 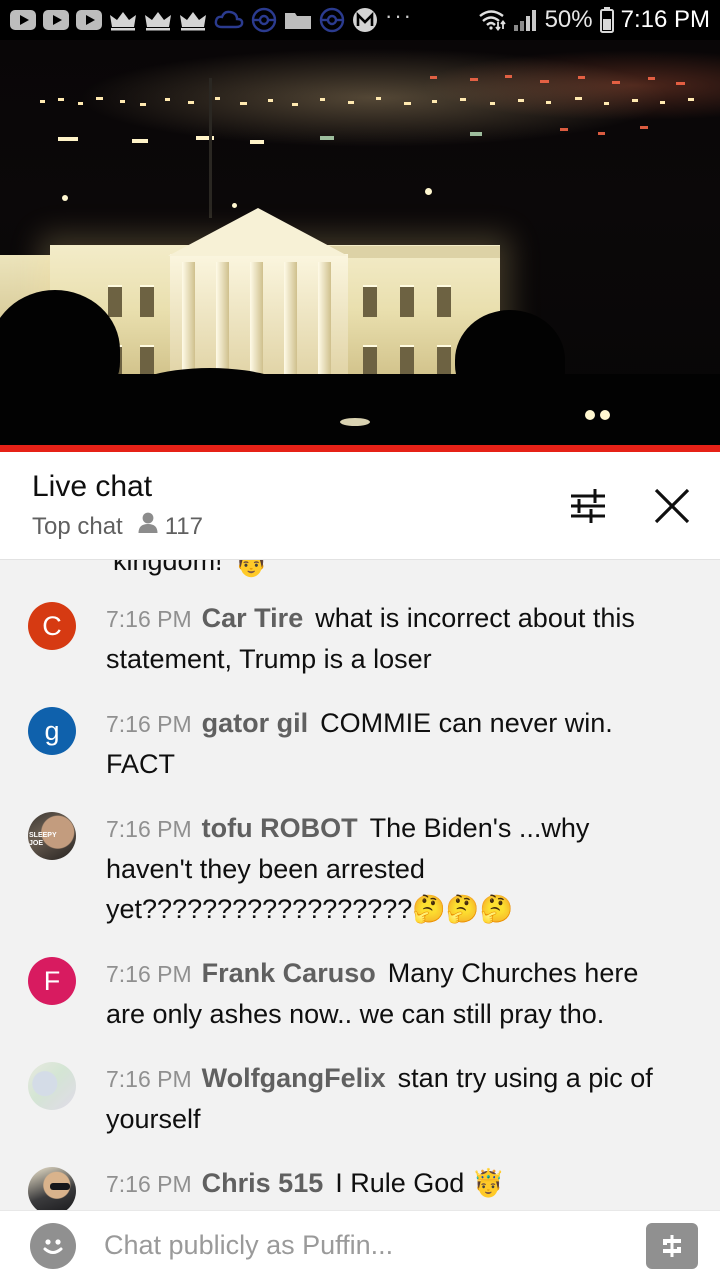 I want to click on flagpole, so click(x=210, y=148).